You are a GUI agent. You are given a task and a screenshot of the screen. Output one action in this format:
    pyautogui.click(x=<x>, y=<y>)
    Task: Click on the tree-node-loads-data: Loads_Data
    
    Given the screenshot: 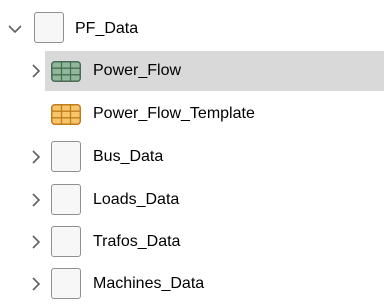 What is the action you would take?
    pyautogui.click(x=192, y=200)
    